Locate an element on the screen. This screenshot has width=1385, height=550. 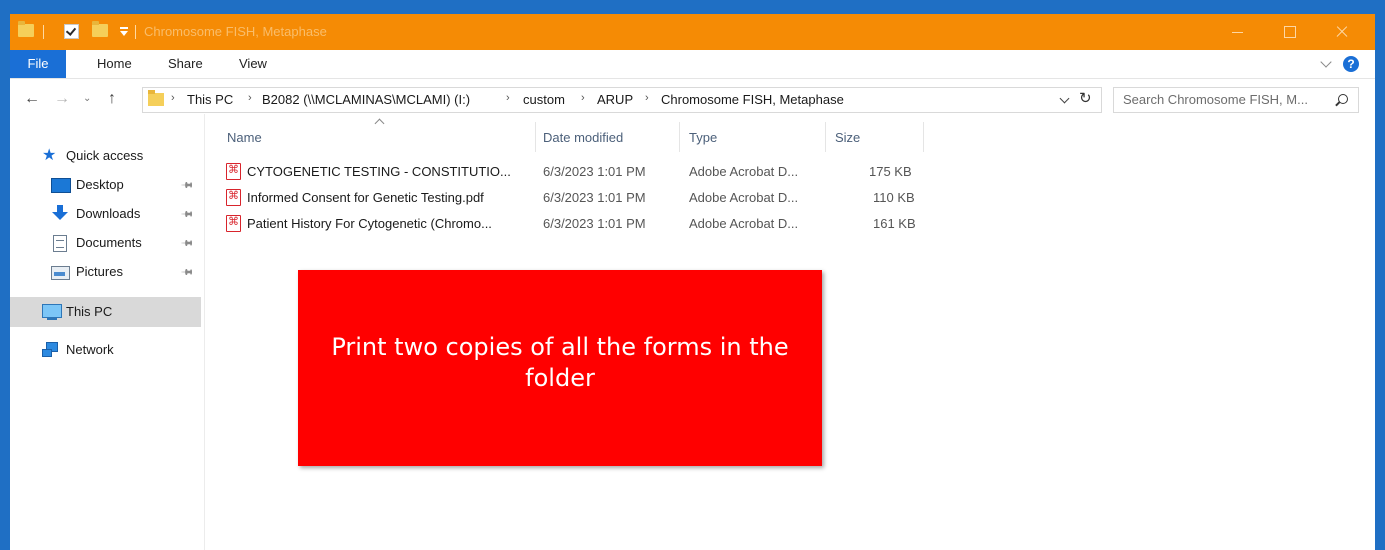
column-header-type: Type is located at coordinates (703, 137).